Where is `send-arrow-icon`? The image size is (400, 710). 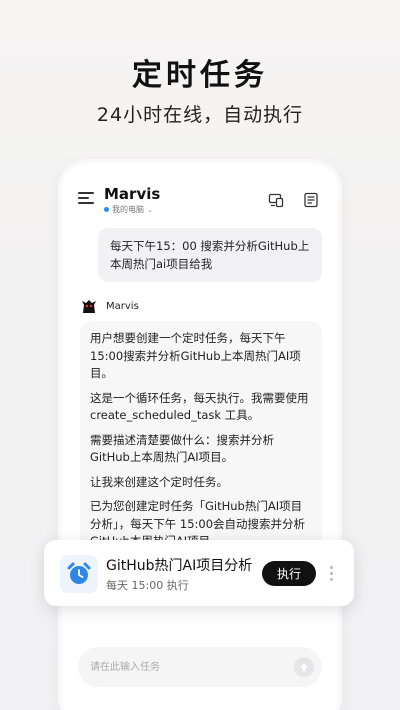 send-arrow-icon is located at coordinates (304, 667).